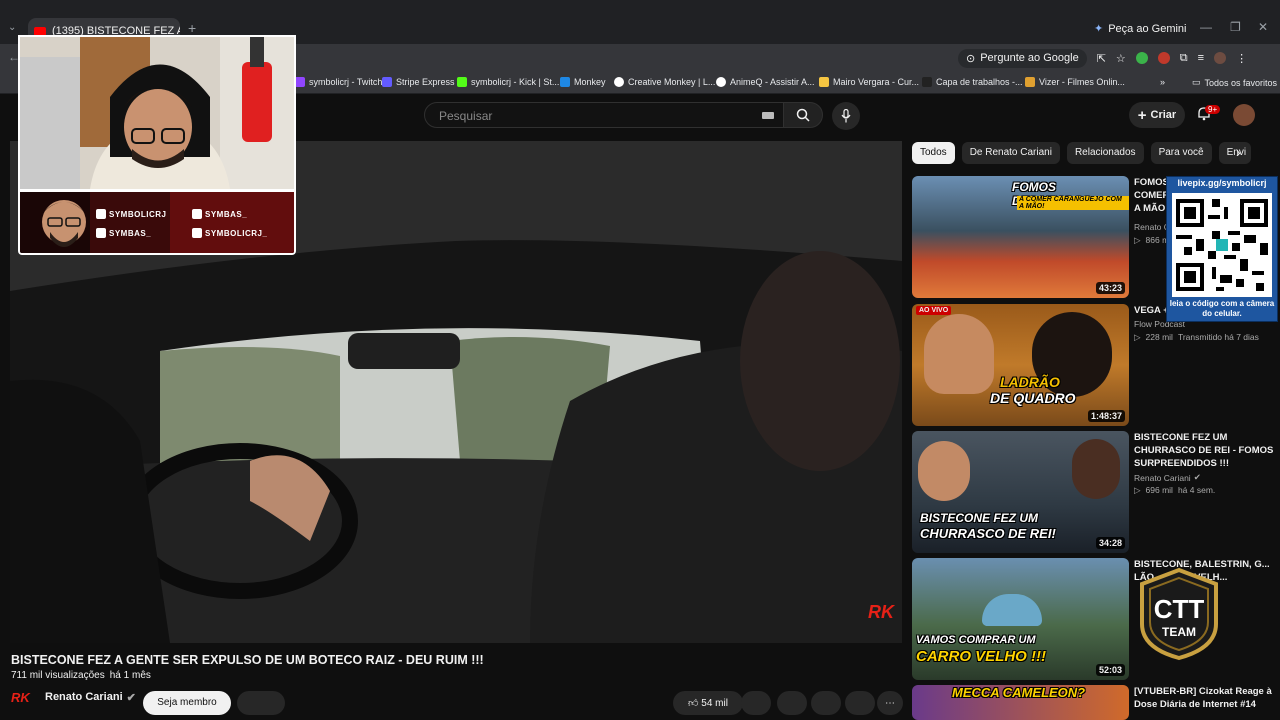  I want to click on bookmark-item: Stripe Express, so click(418, 82).